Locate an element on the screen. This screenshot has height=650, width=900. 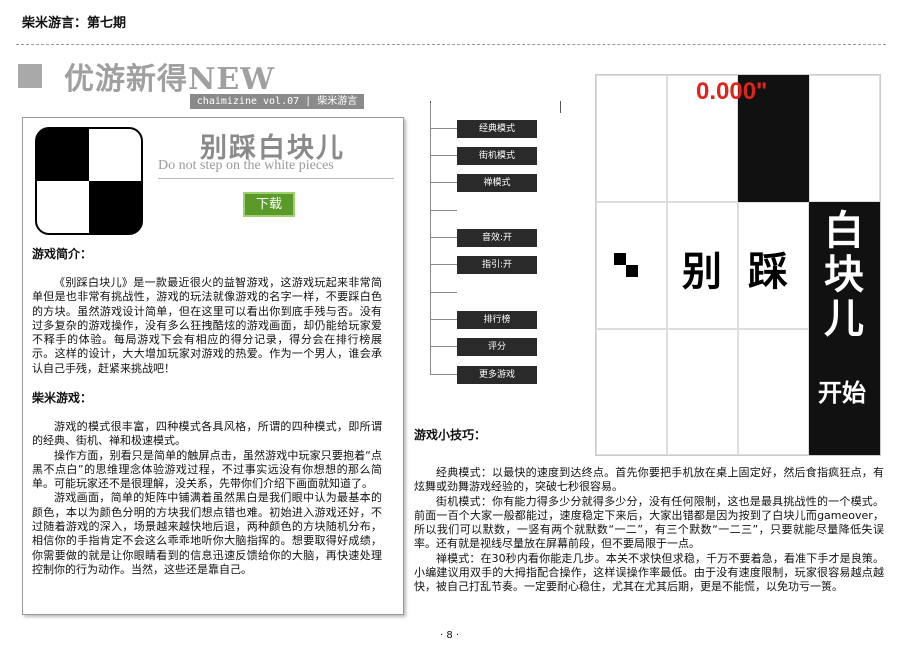
menu-item-guide: 指引:开 is located at coordinates (497, 265).